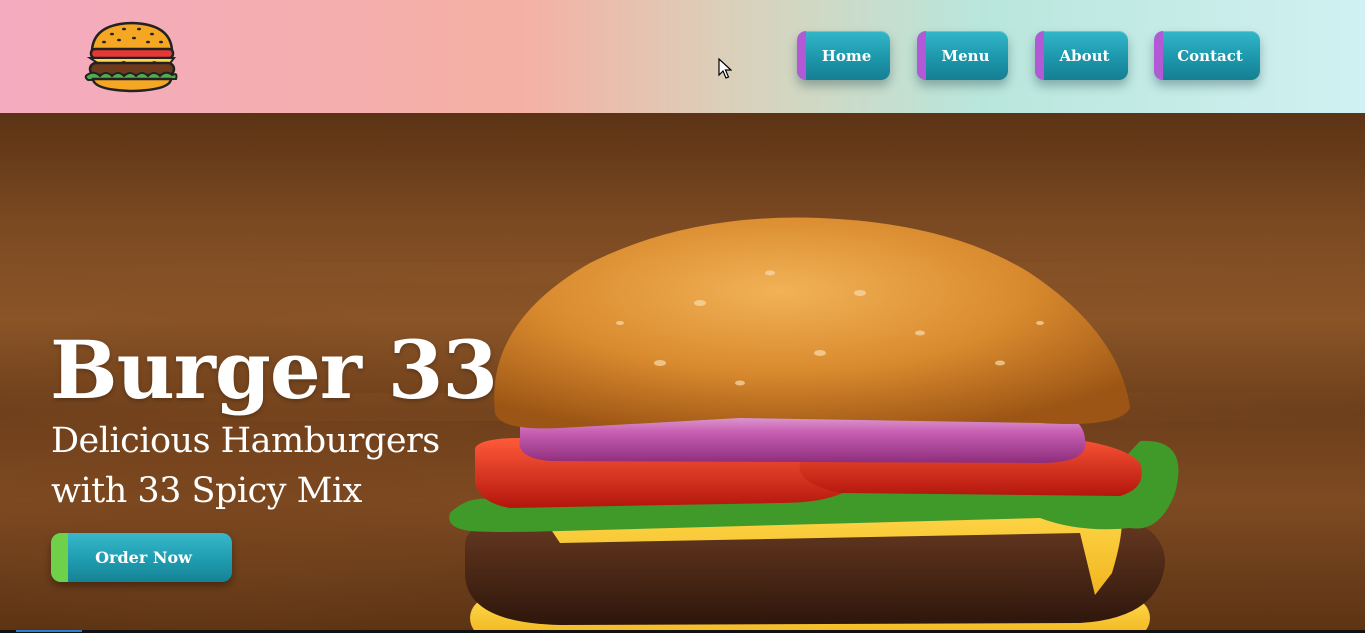  What do you see at coordinates (274, 370) in the screenshot?
I see `hero-title: Burger 33` at bounding box center [274, 370].